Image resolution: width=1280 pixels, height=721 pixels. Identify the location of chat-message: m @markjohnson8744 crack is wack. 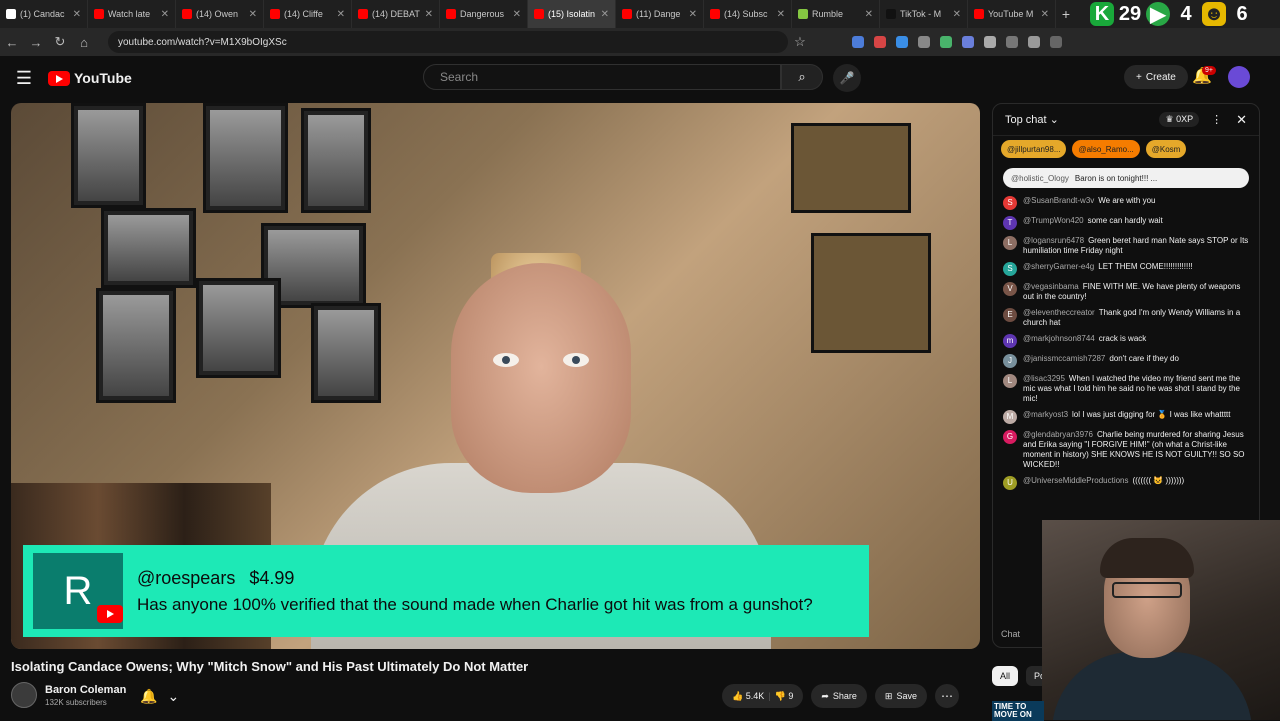
(1126, 341).